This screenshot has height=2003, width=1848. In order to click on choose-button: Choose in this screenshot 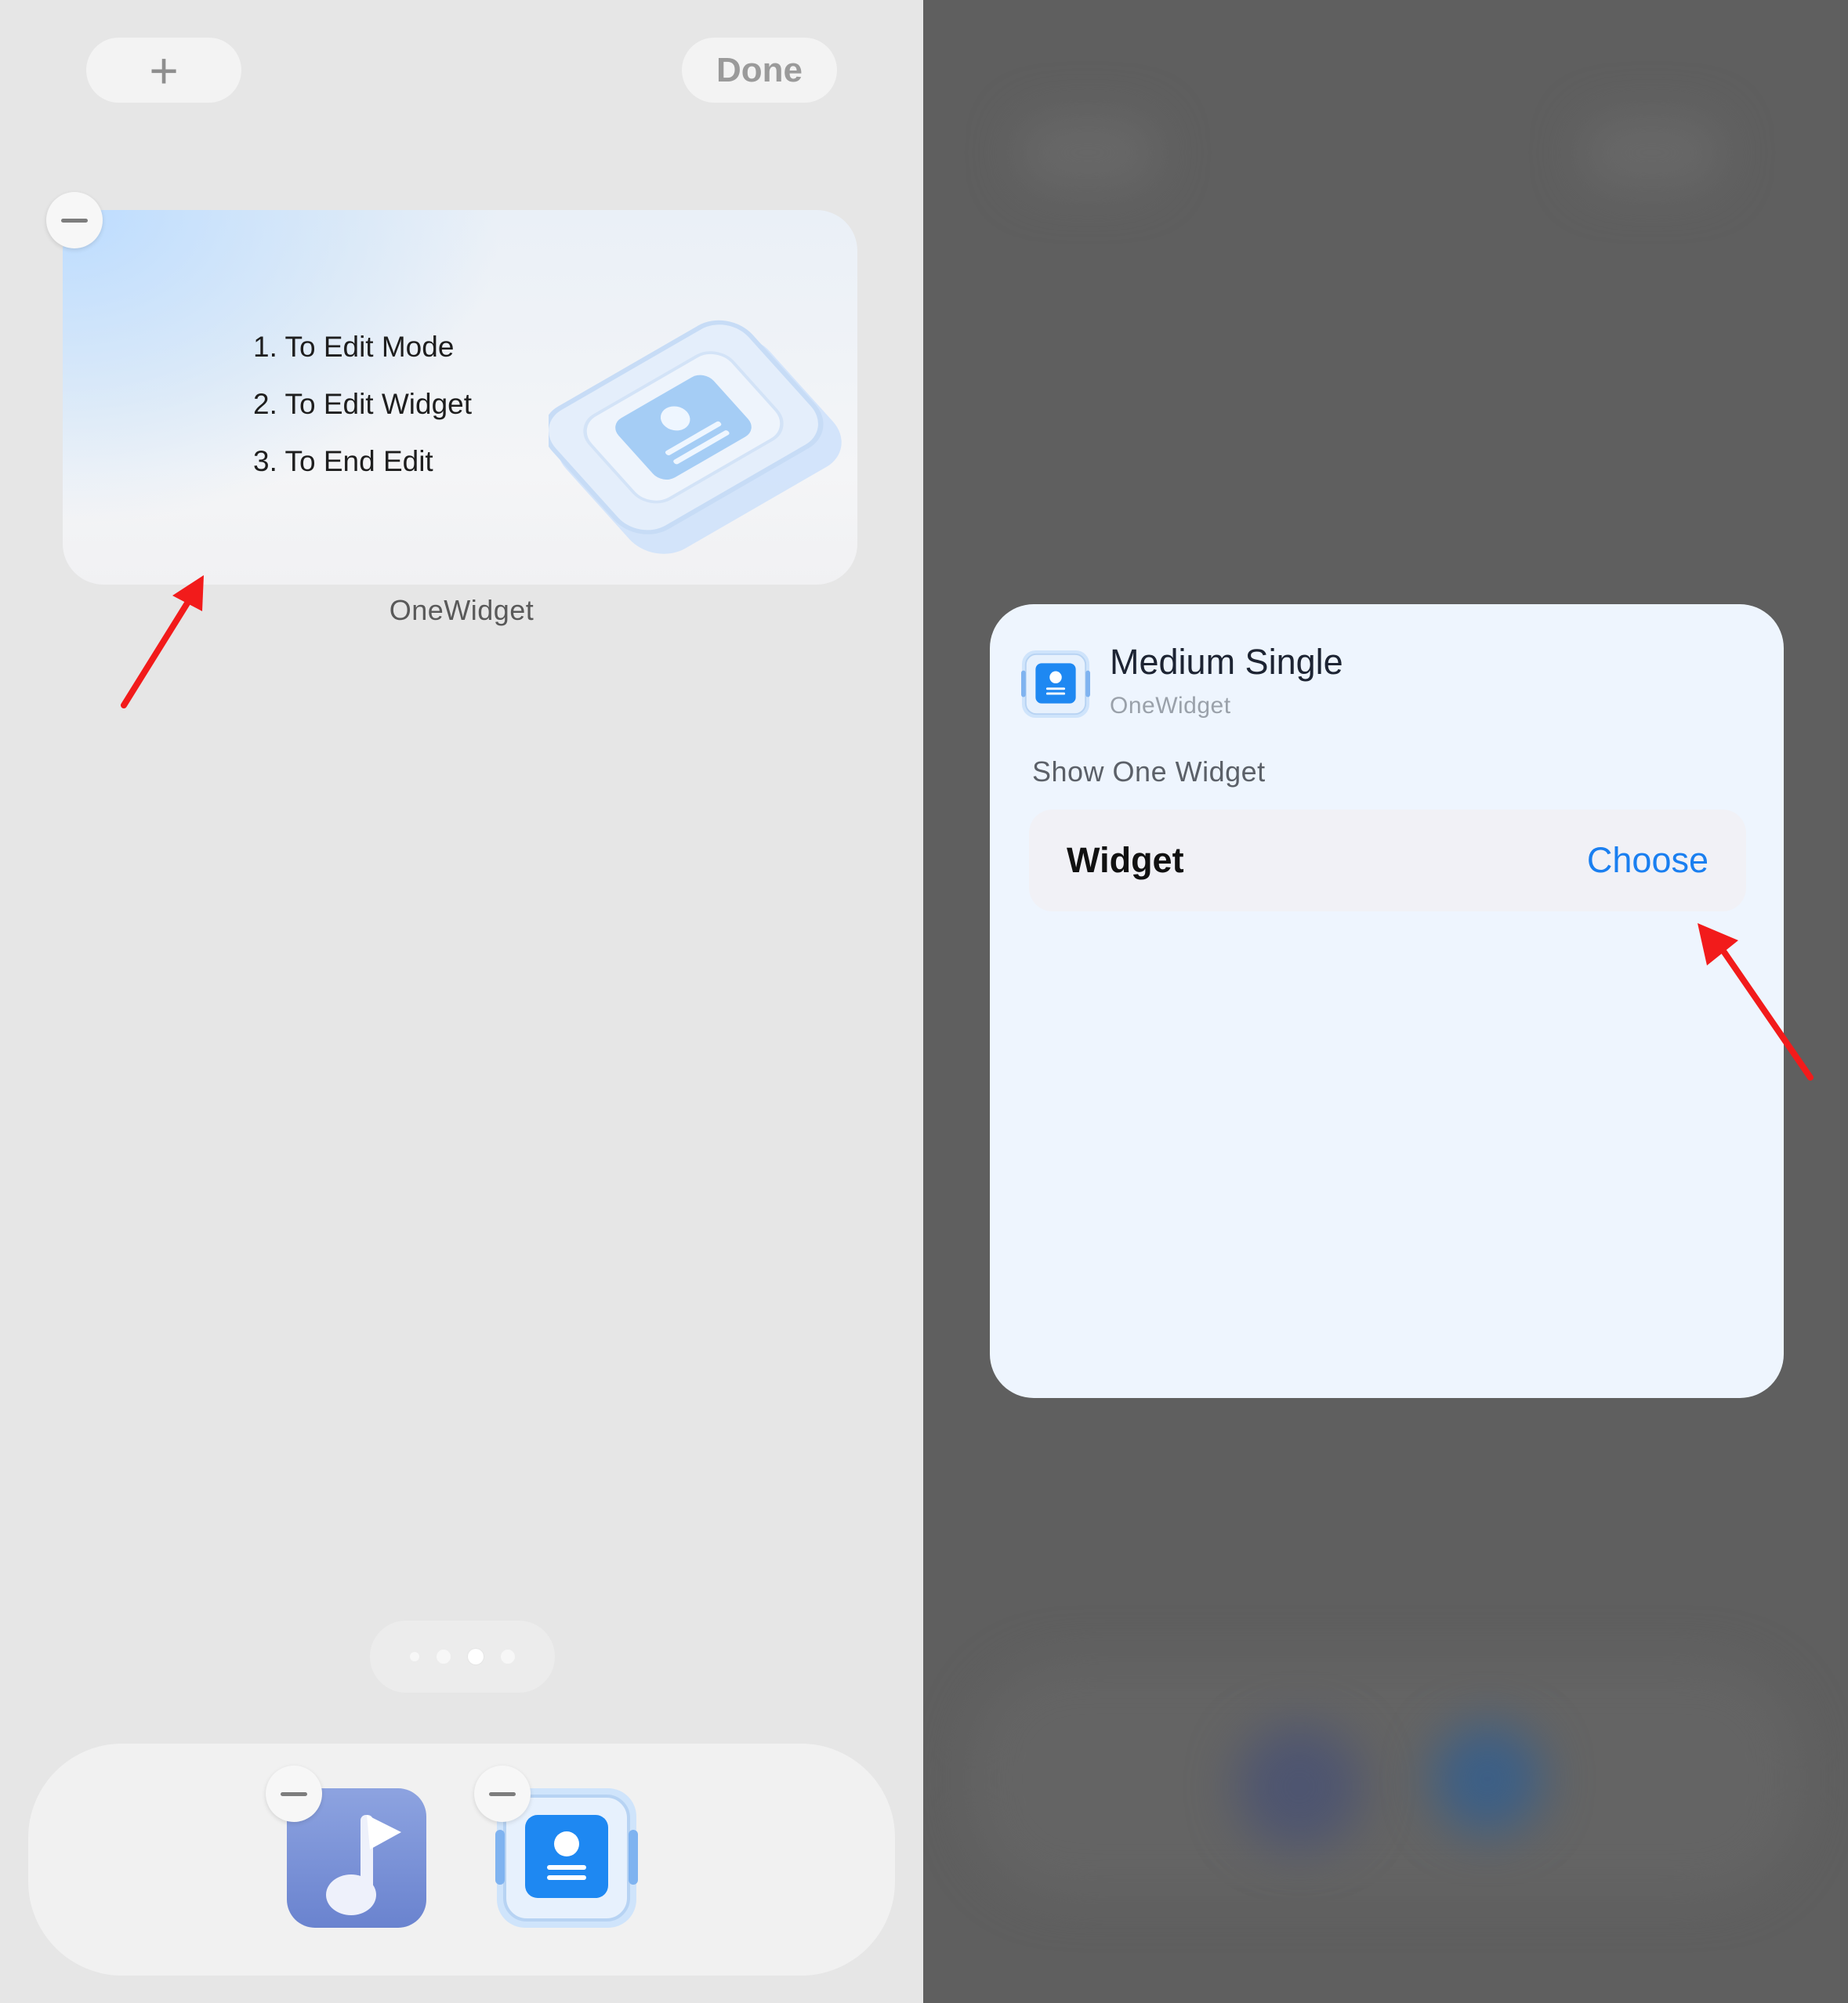, I will do `click(1647, 861)`.